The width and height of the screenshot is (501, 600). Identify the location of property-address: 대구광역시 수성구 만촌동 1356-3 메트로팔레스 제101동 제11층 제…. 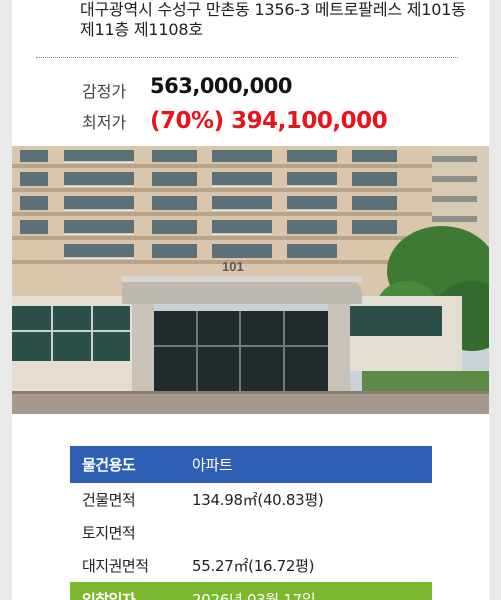
(273, 19).